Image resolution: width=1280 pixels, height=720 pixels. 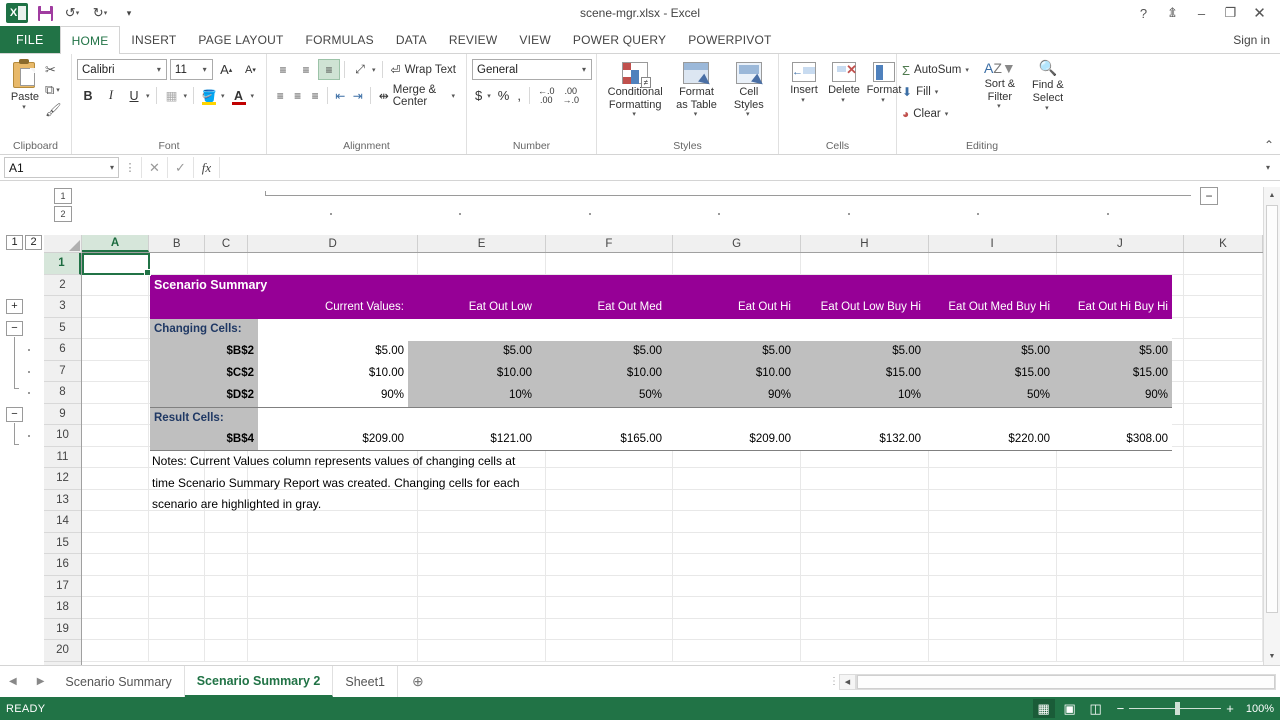 What do you see at coordinates (306, 69) in the screenshot?
I see `align-middle-icon: ≡` at bounding box center [306, 69].